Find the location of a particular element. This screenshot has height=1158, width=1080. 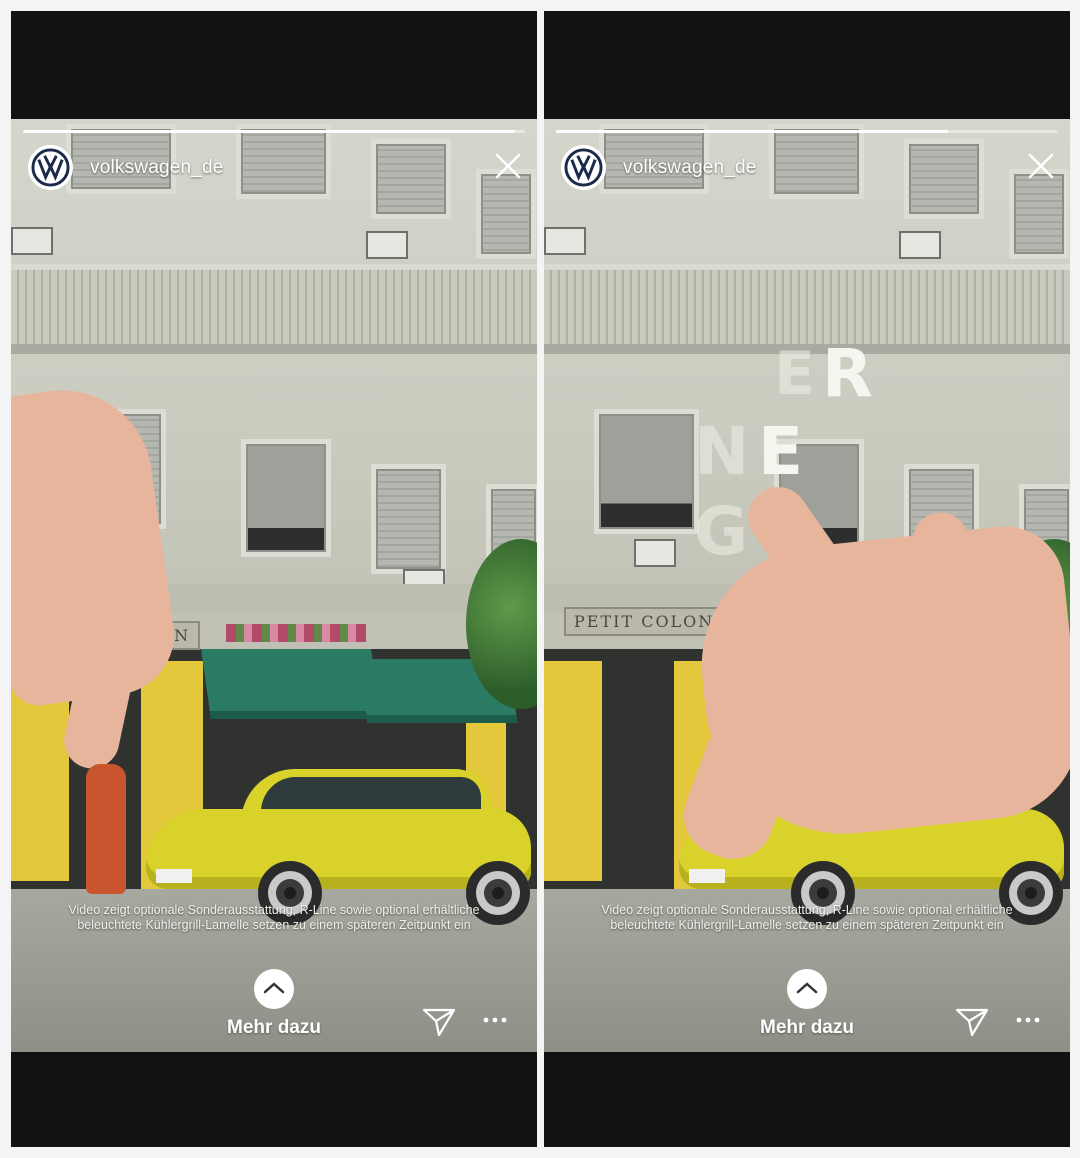

storefront-sign: PETIT COLON is located at coordinates (644, 621).